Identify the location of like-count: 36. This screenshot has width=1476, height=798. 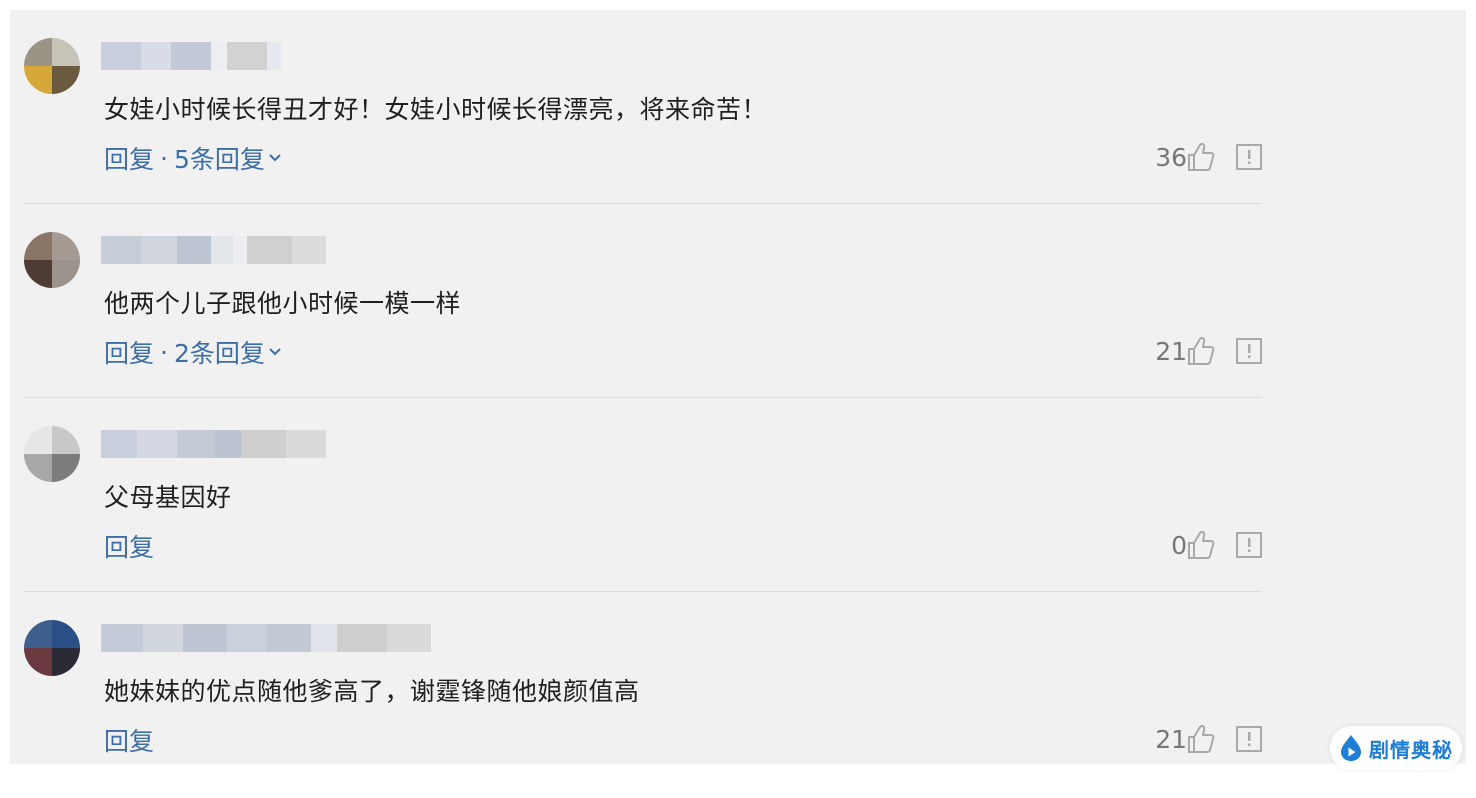
(1171, 158).